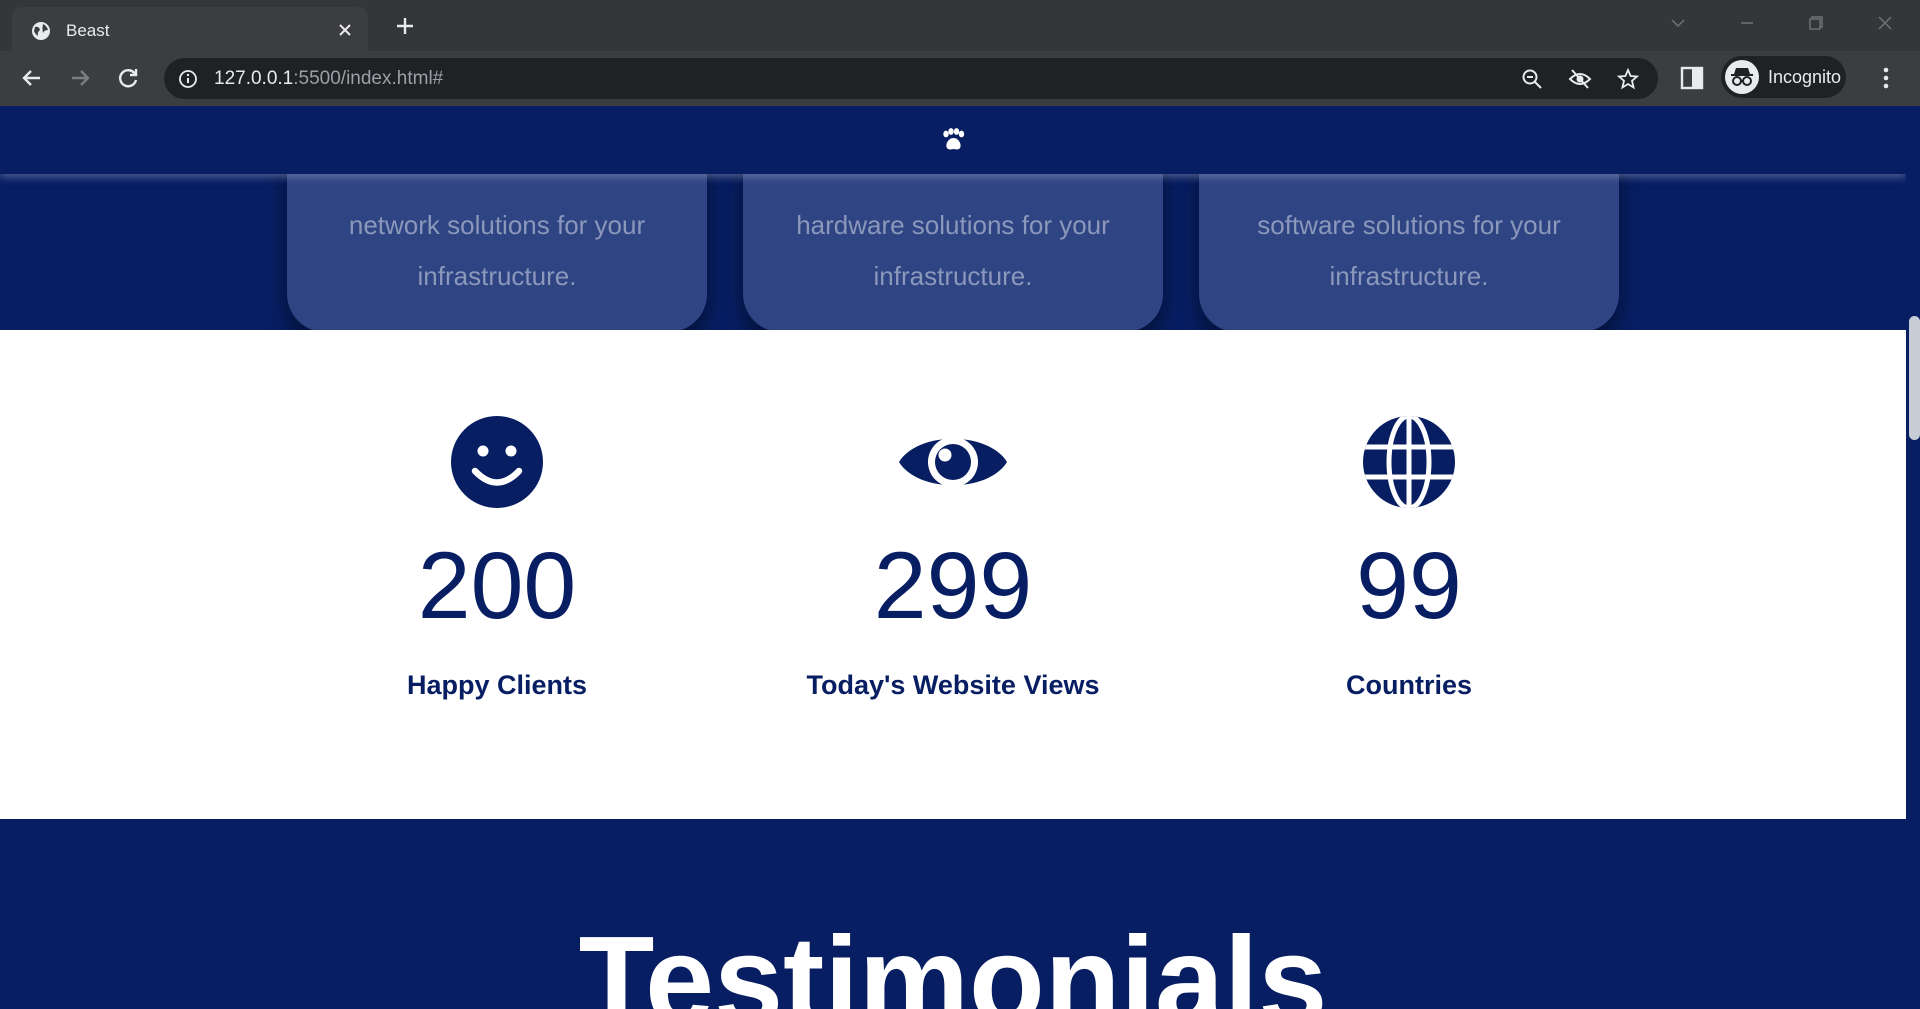 The height and width of the screenshot is (1009, 1920). Describe the element at coordinates (1913, 557) in the screenshot. I see `scrollbar-track` at that location.